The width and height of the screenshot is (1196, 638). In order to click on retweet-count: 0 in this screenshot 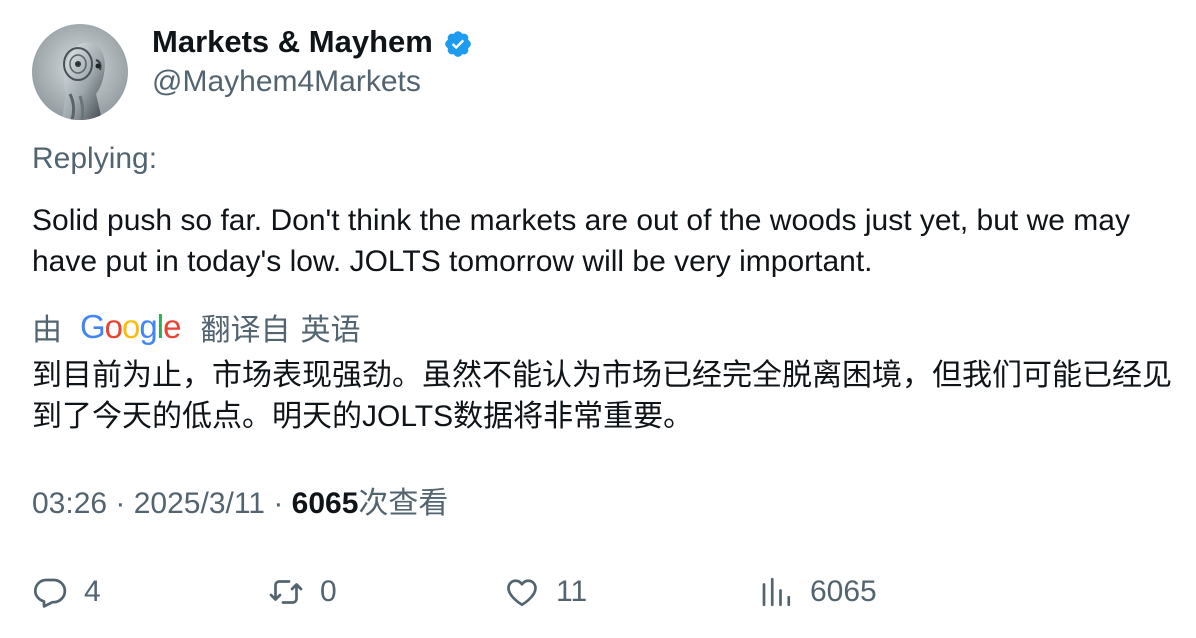, I will do `click(328, 591)`.